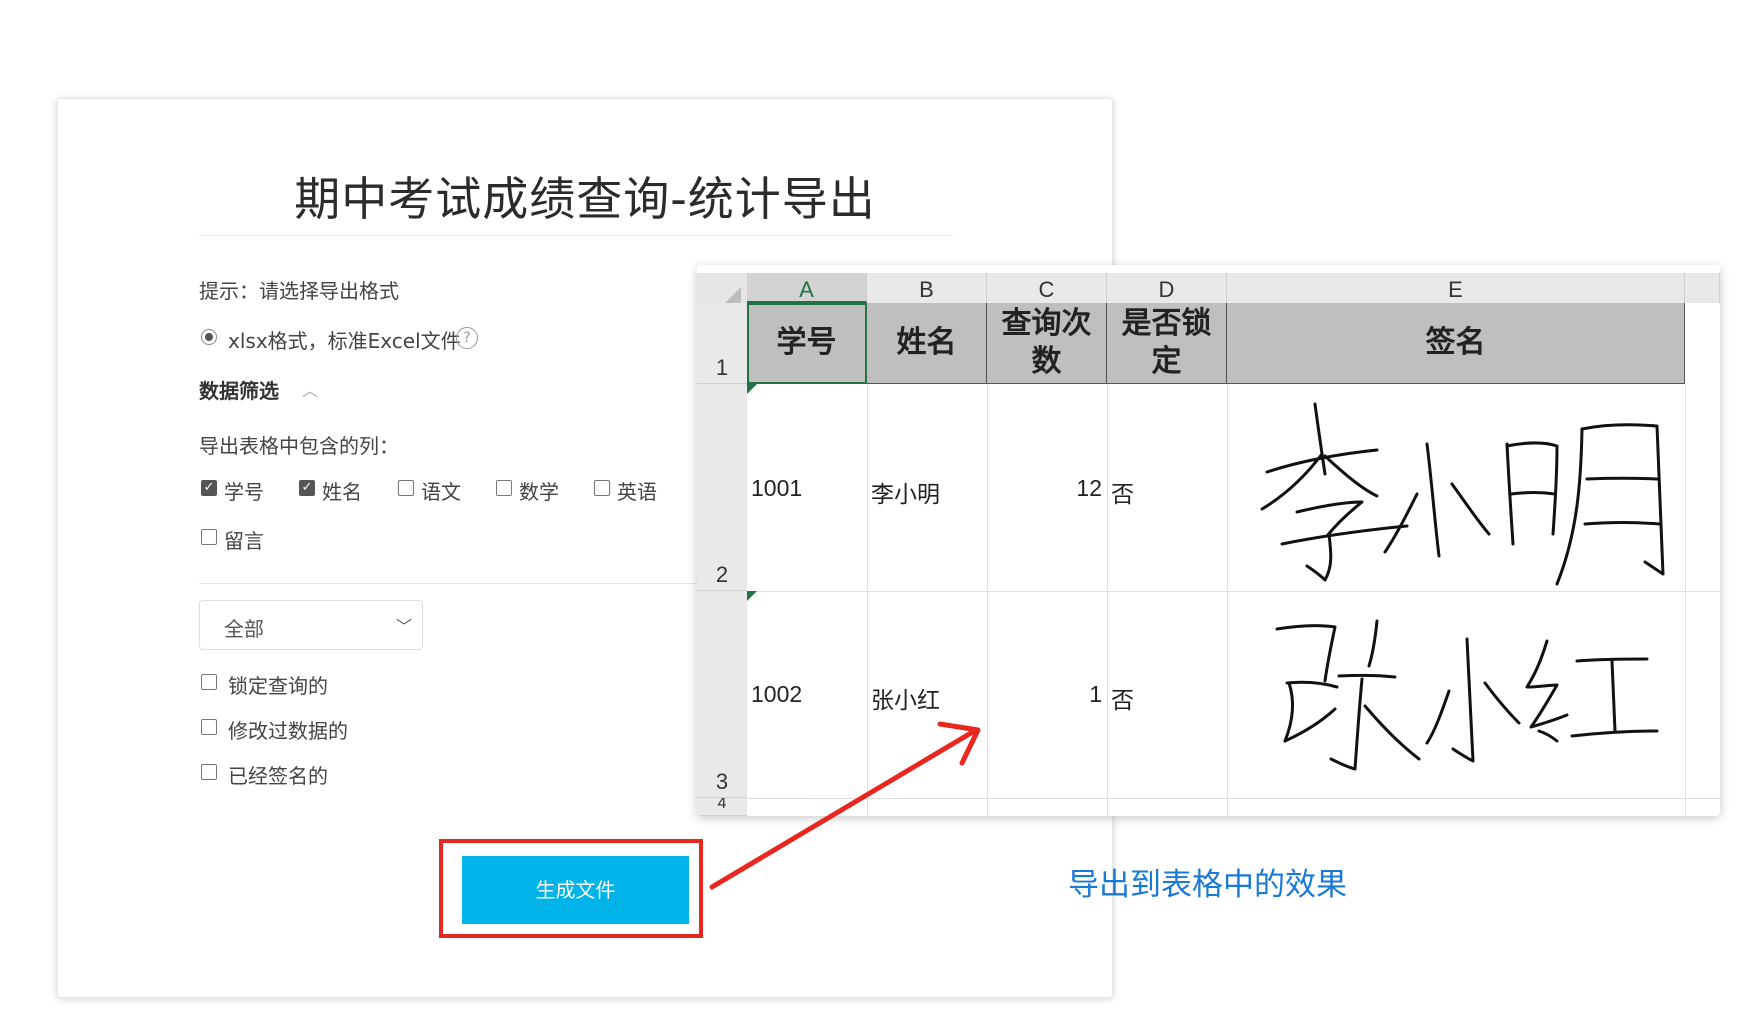  Describe the element at coordinates (905, 492) in the screenshot. I see `cell-name-1: 李小明` at that location.